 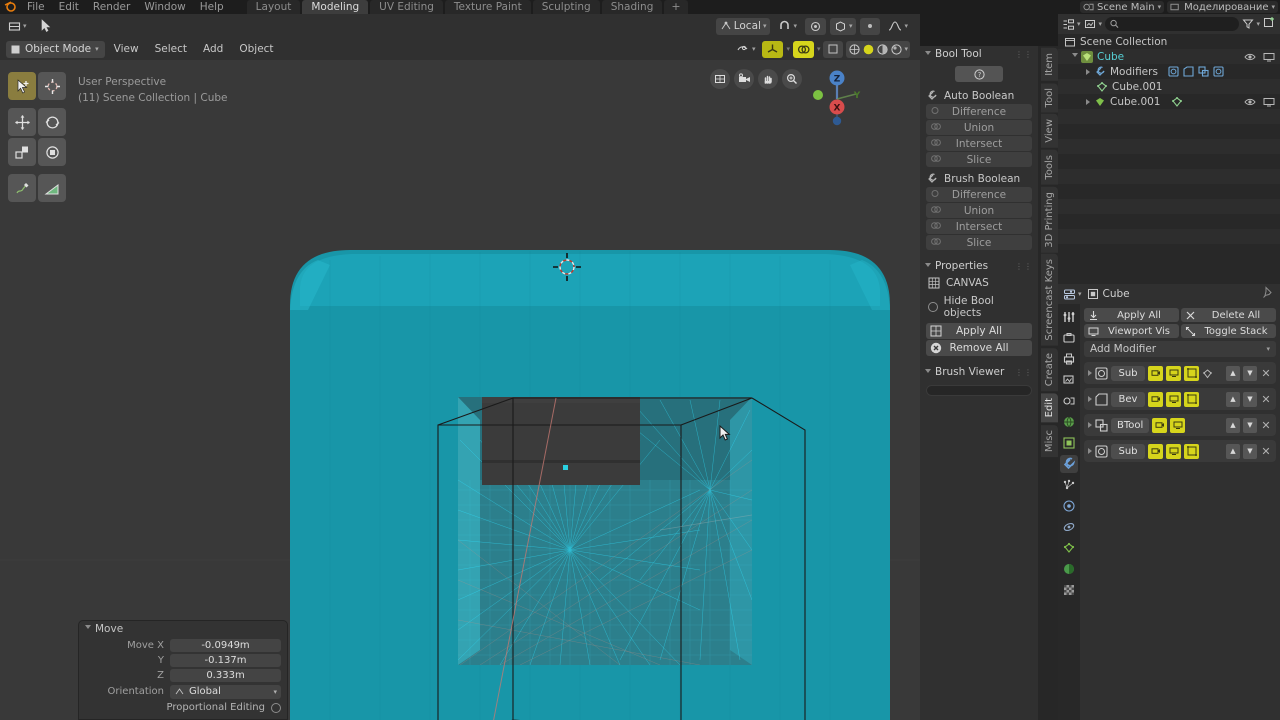 I want to click on mesh-data-icon, so click(x=1177, y=102).